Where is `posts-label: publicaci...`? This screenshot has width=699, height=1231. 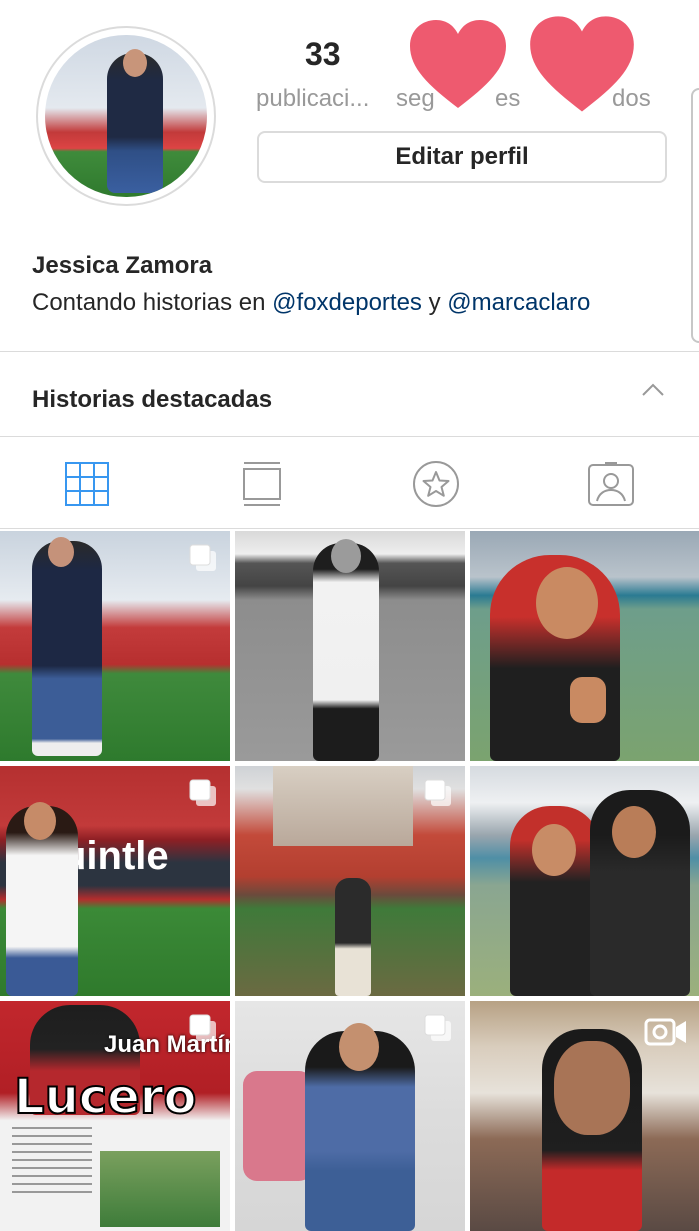
posts-label: publicaci... is located at coordinates (312, 99).